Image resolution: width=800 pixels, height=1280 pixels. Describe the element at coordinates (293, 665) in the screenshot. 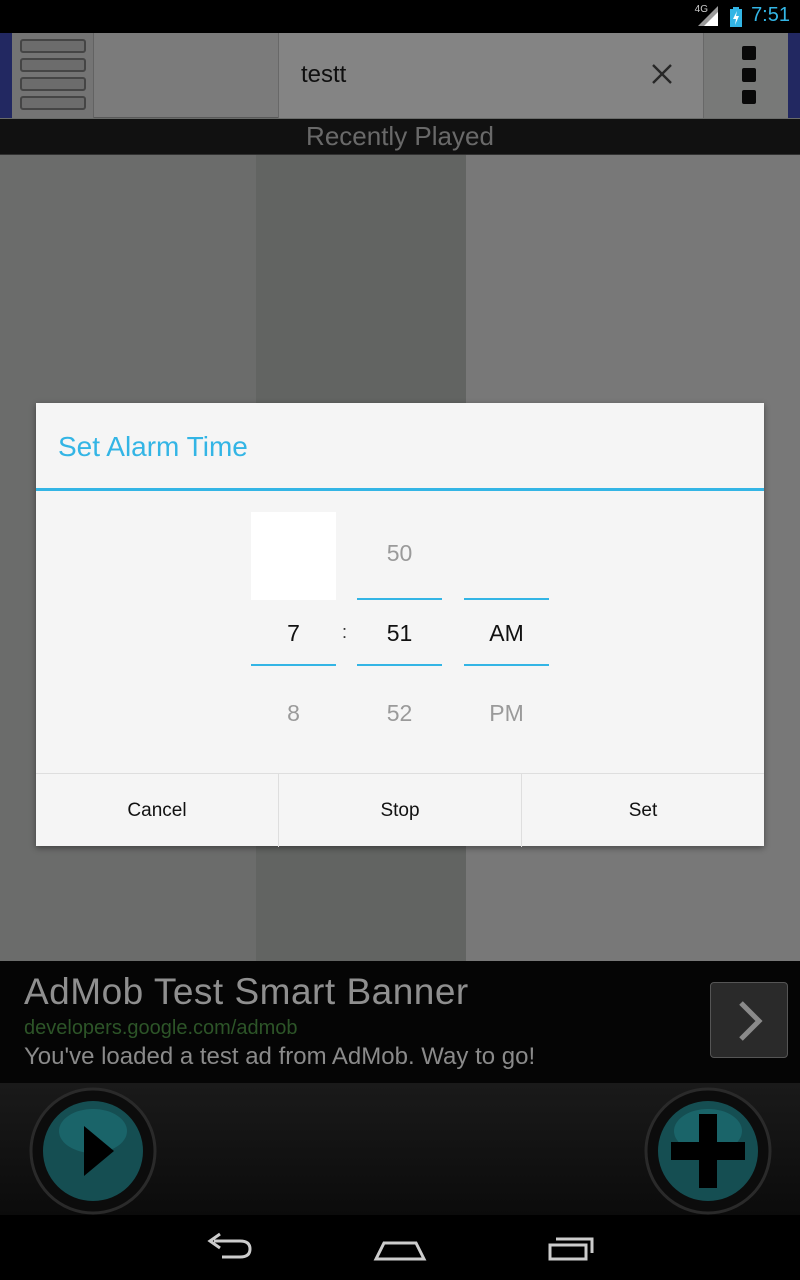

I see `hour-divider` at that location.